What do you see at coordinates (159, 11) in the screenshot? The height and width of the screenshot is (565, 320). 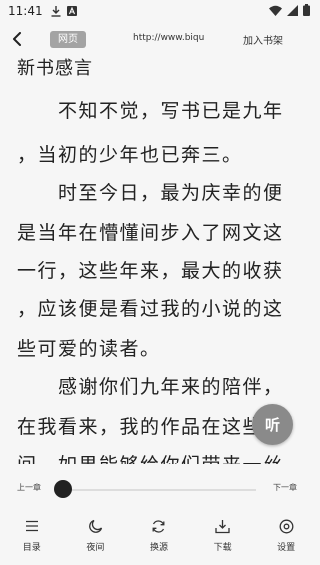 I see `status-bar: 11:41` at bounding box center [159, 11].